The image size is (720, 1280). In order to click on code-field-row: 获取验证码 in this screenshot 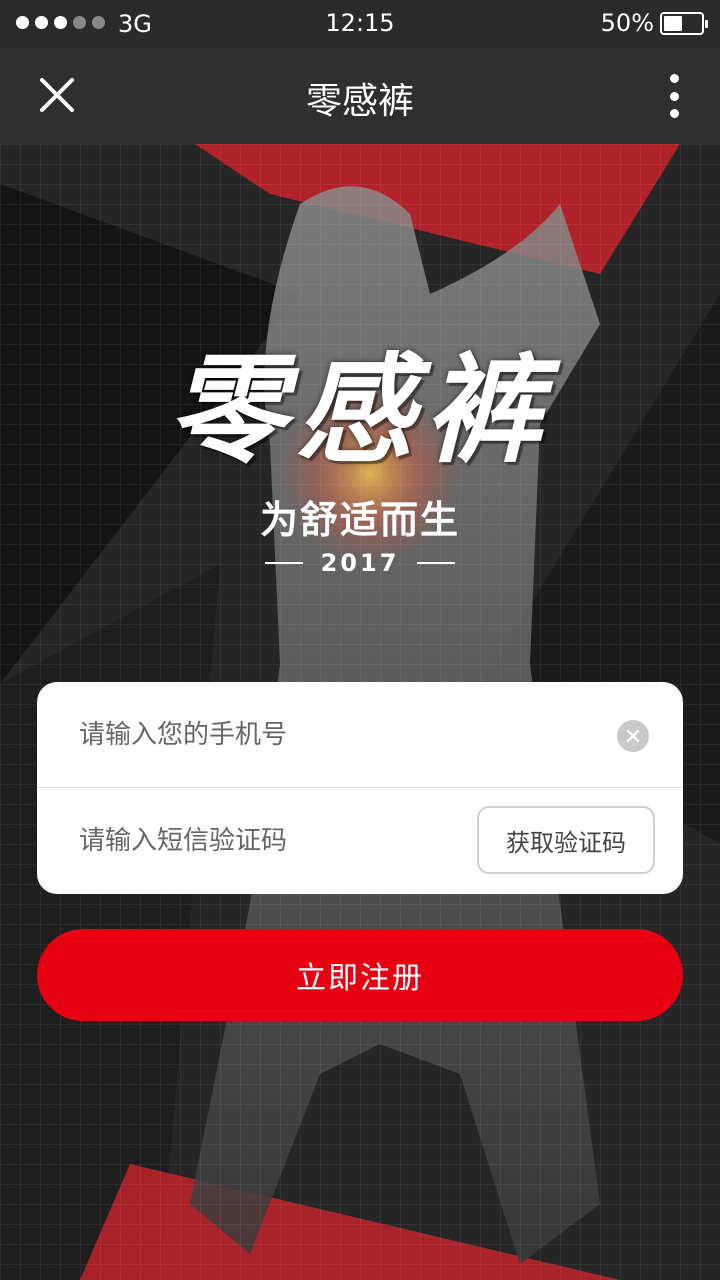, I will do `click(360, 841)`.